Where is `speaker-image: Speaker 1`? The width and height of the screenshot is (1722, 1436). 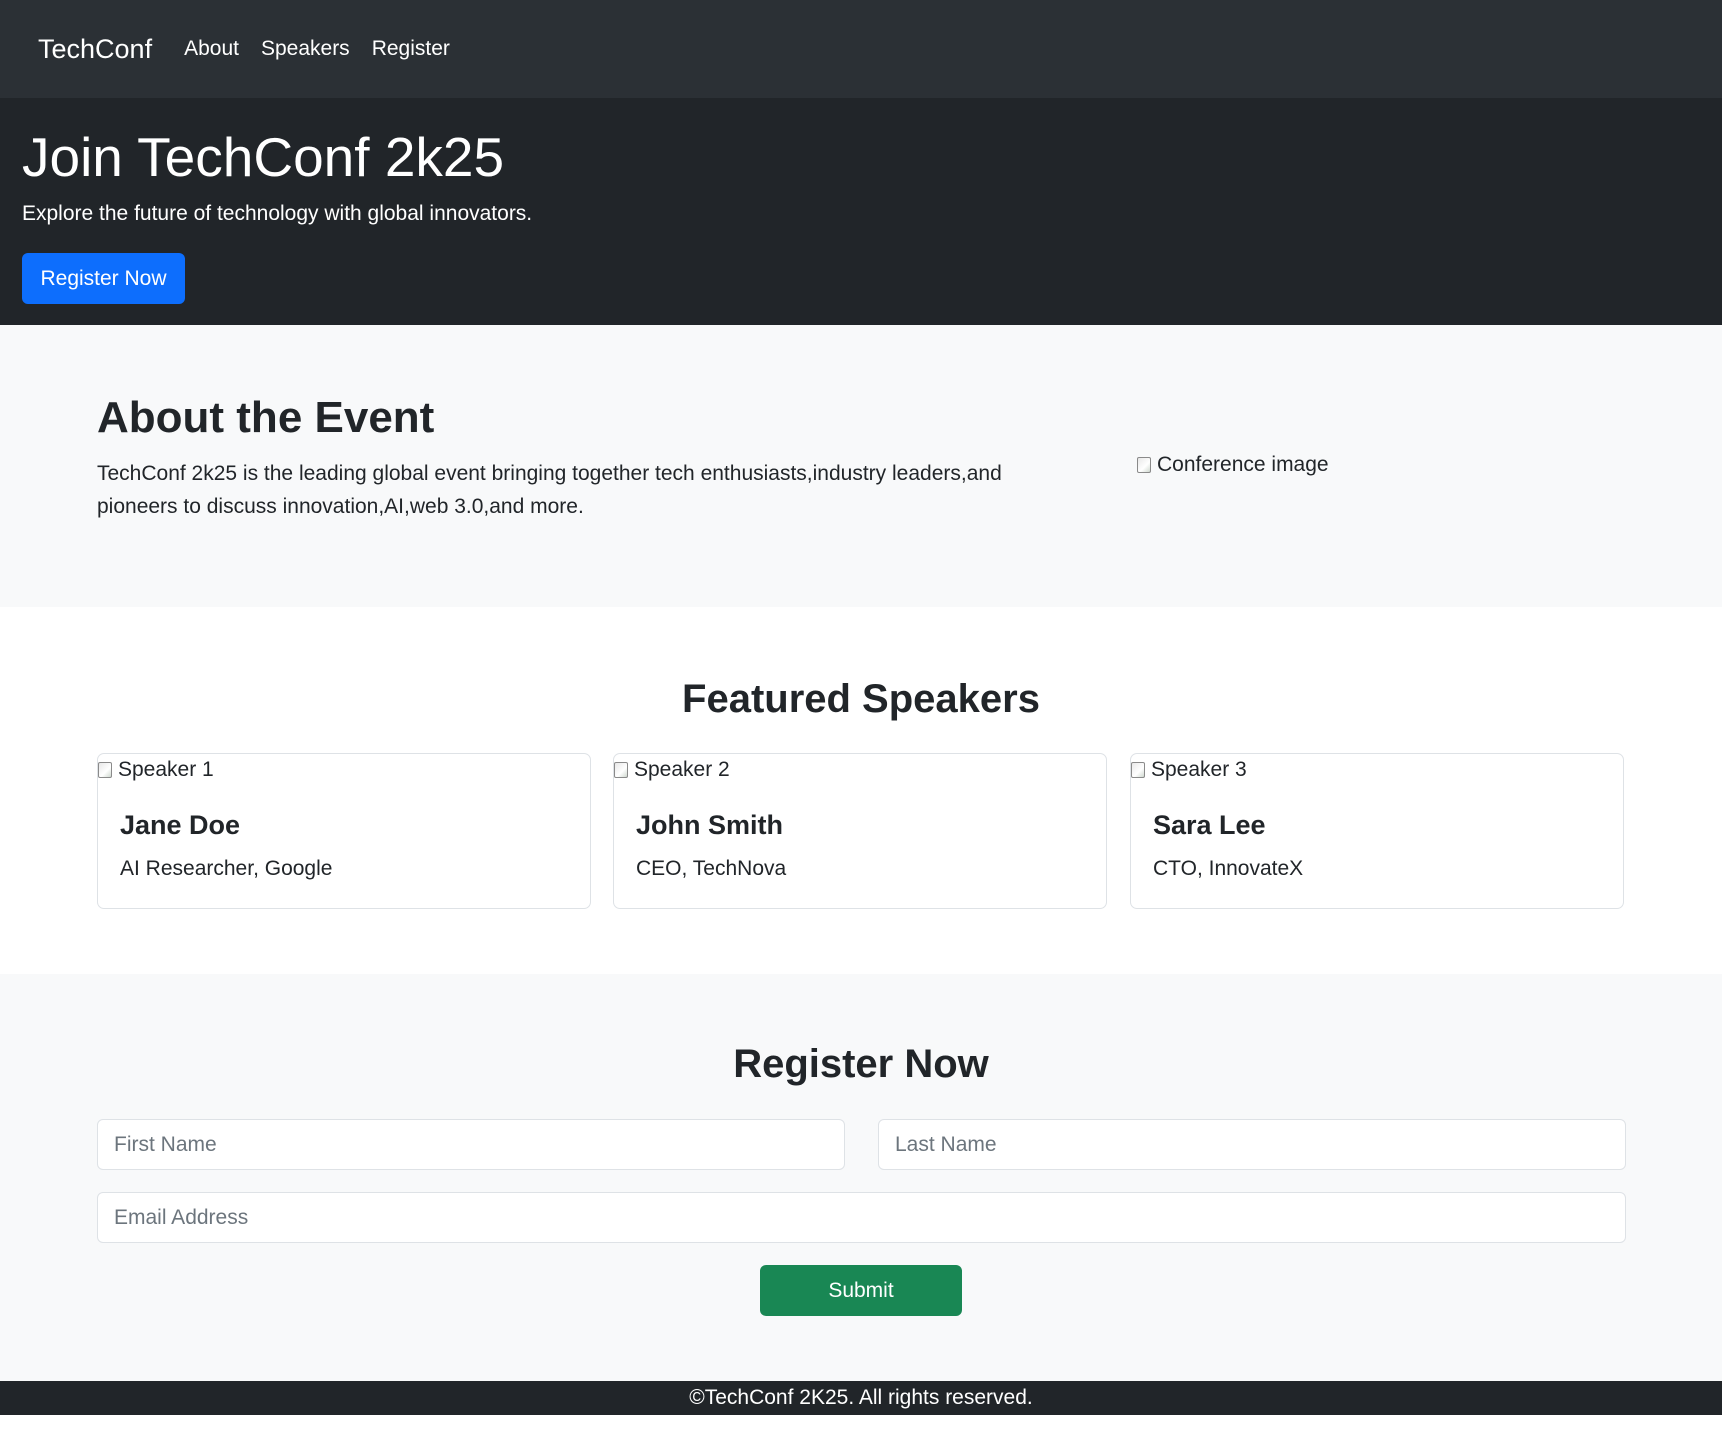 speaker-image: Speaker 1 is located at coordinates (156, 770).